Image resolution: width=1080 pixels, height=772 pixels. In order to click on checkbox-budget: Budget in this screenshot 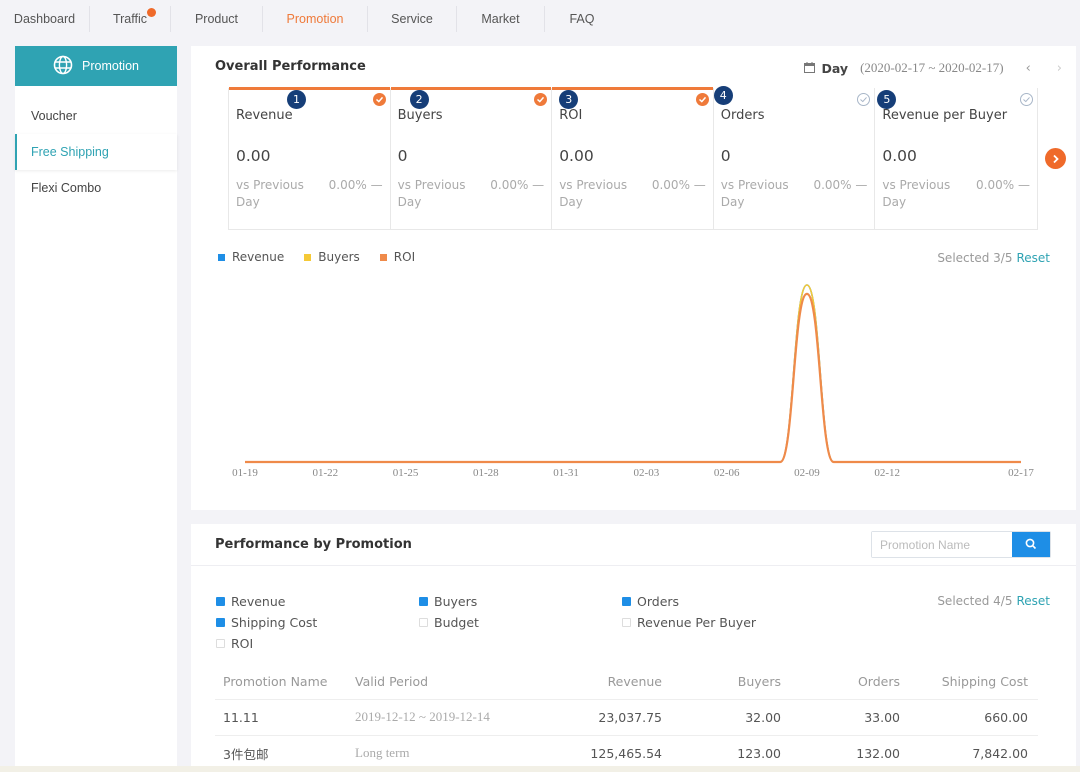, I will do `click(449, 622)`.